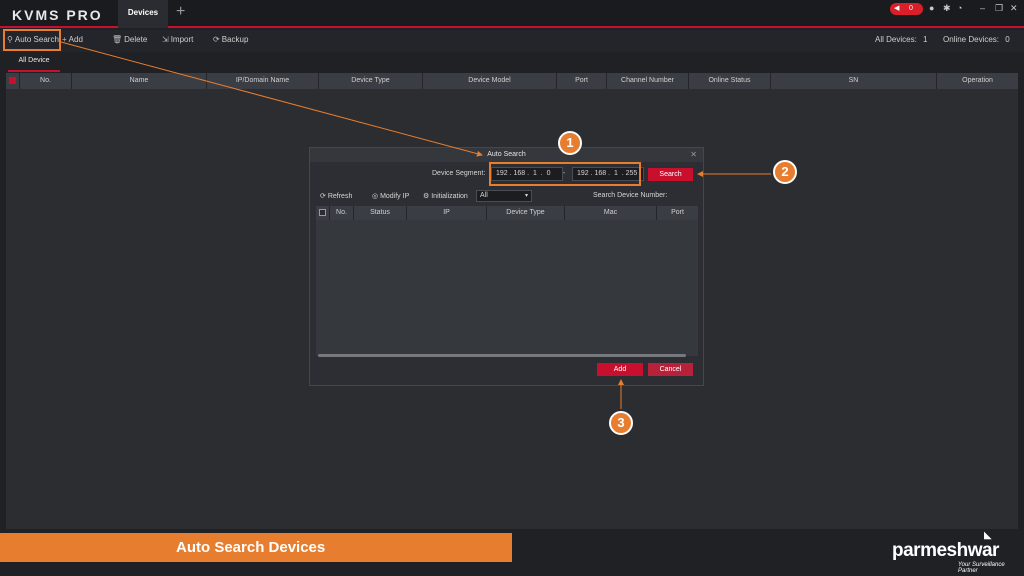  I want to click on caption-banner: Auto Search Devices, so click(256, 547).